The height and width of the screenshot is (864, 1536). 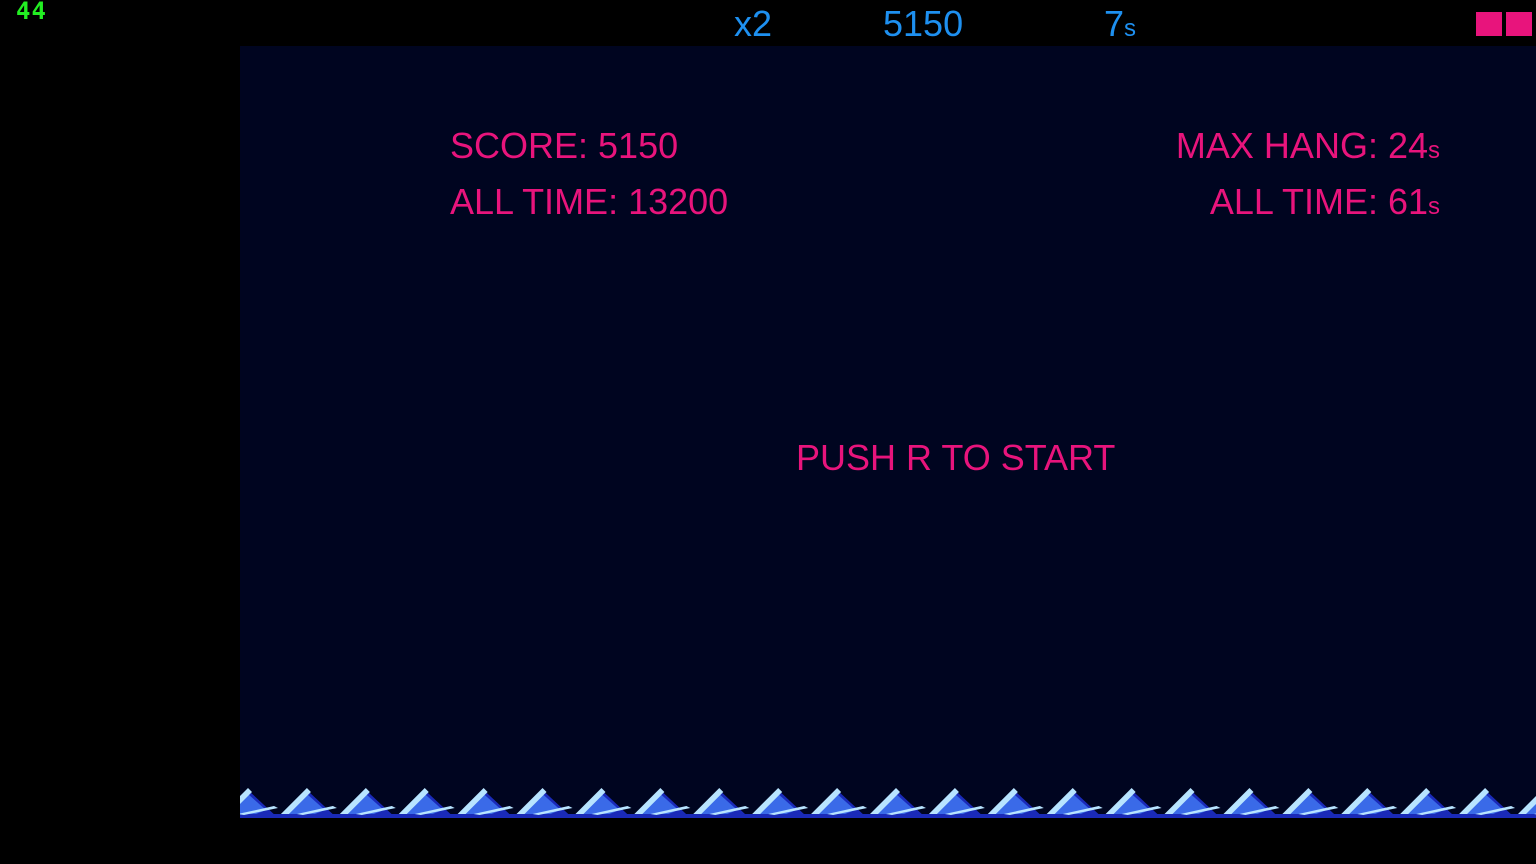 I want to click on hud-multiplier: x2, so click(x=753, y=23).